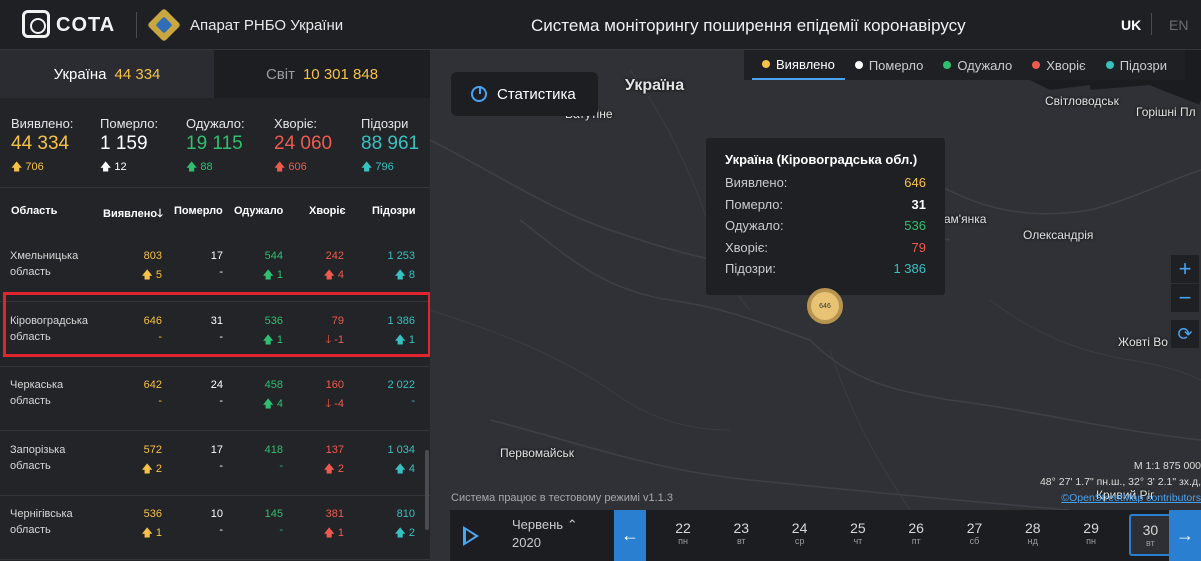  I want to click on play-button, so click(472, 535).